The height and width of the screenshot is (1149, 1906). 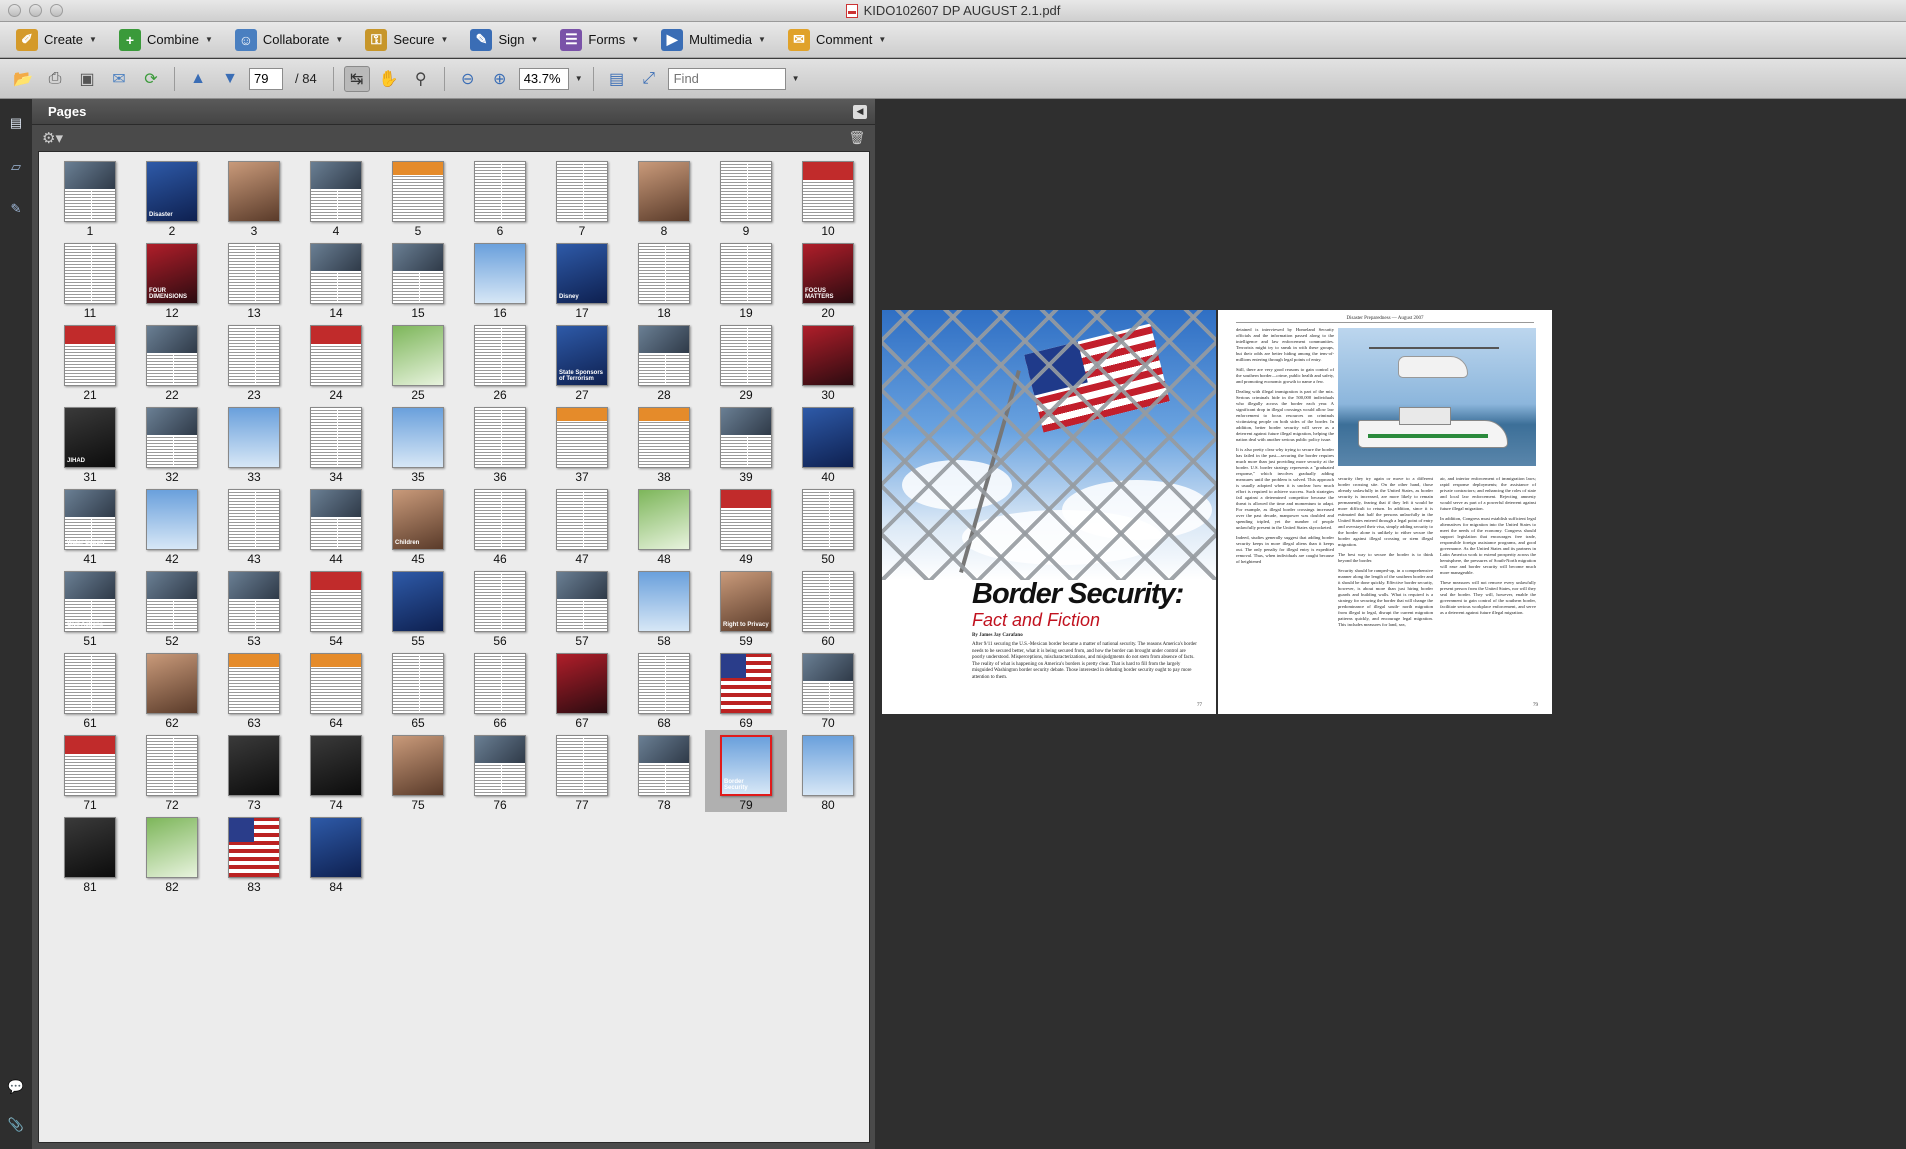 I want to click on page-thumbnail: 49, so click(x=746, y=525).